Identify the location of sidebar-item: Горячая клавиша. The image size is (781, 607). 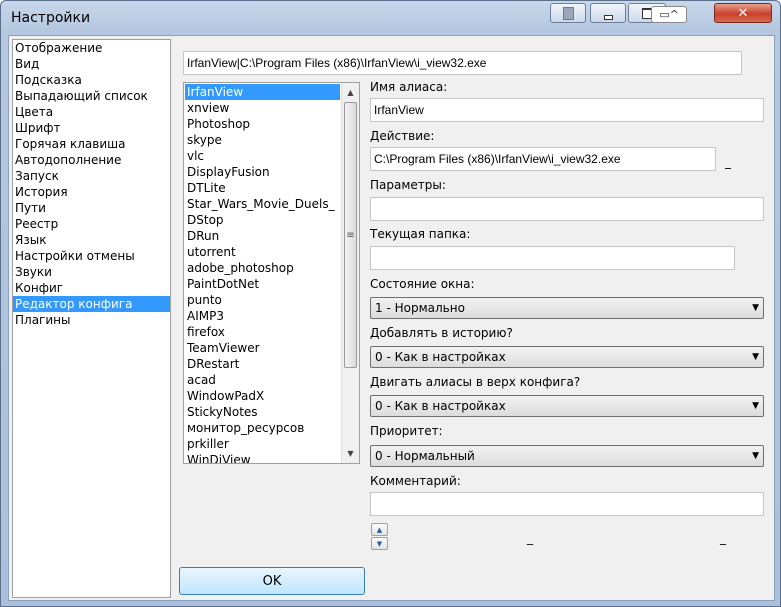
(91, 144).